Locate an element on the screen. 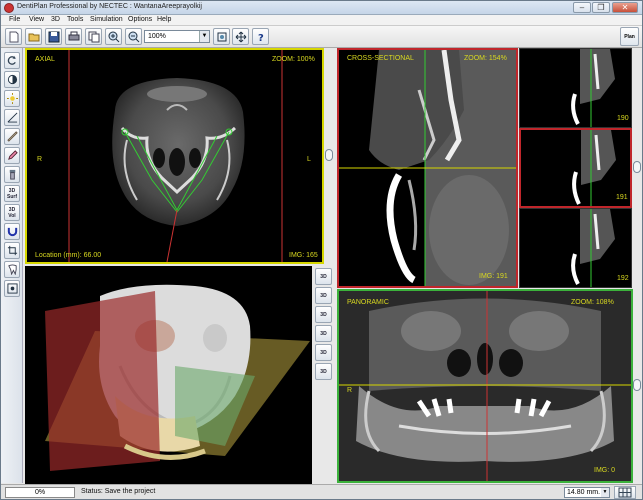 The image size is (643, 500). panoramic-zoom: ZOOM: 108% is located at coordinates (592, 302).